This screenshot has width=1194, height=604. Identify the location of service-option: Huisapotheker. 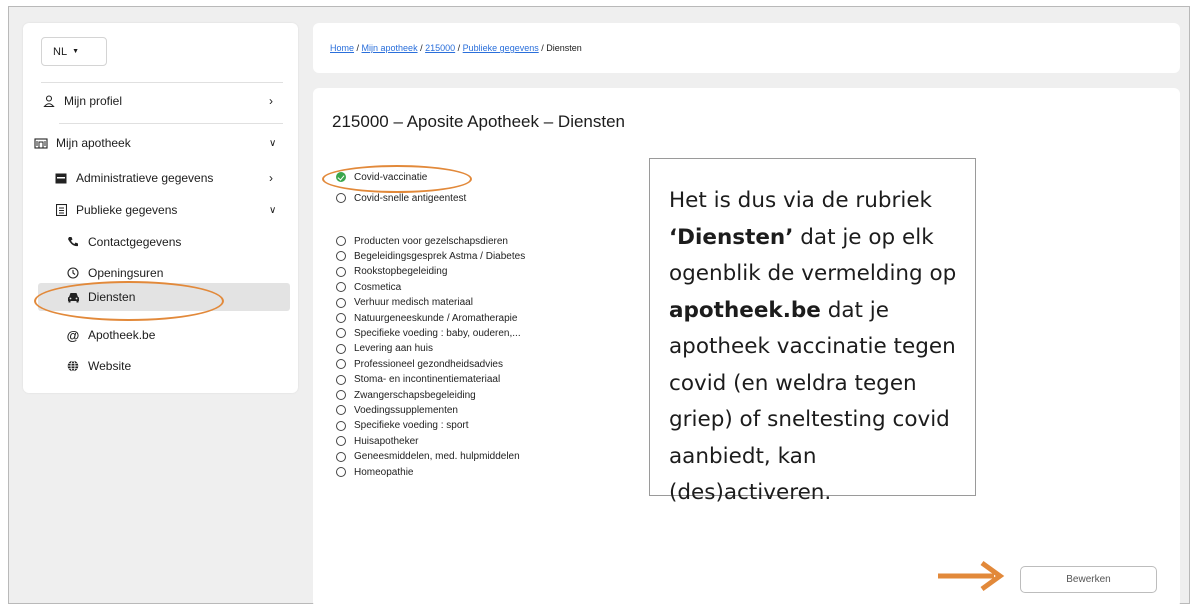
(377, 441).